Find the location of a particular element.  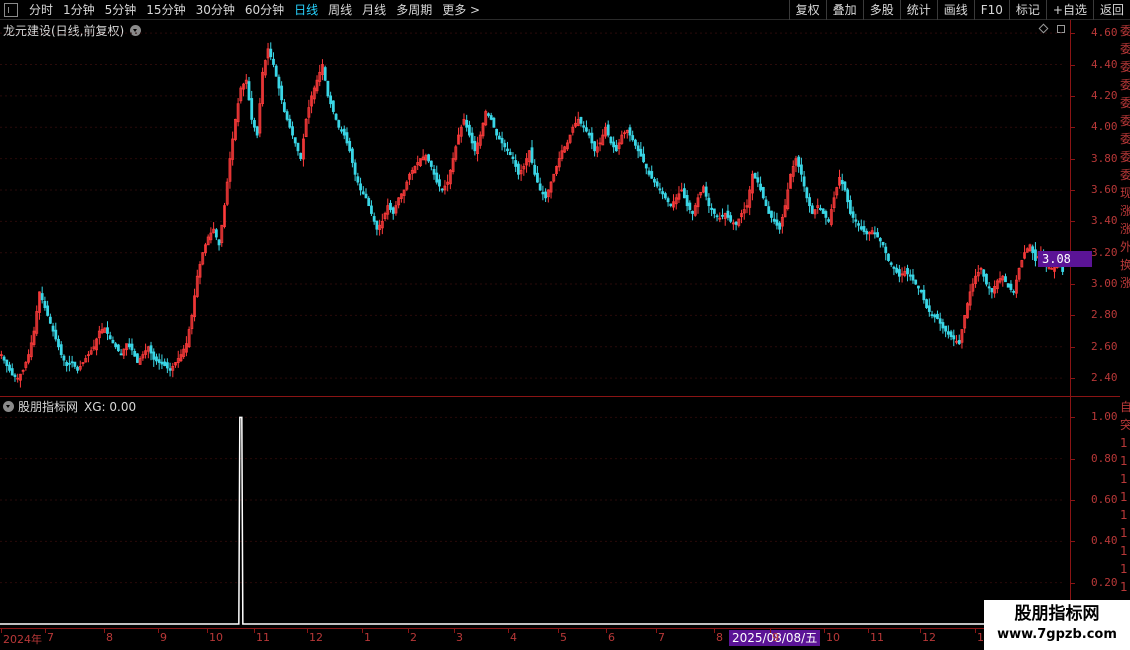

quote-field-label: 外 is located at coordinates (1125, 247).